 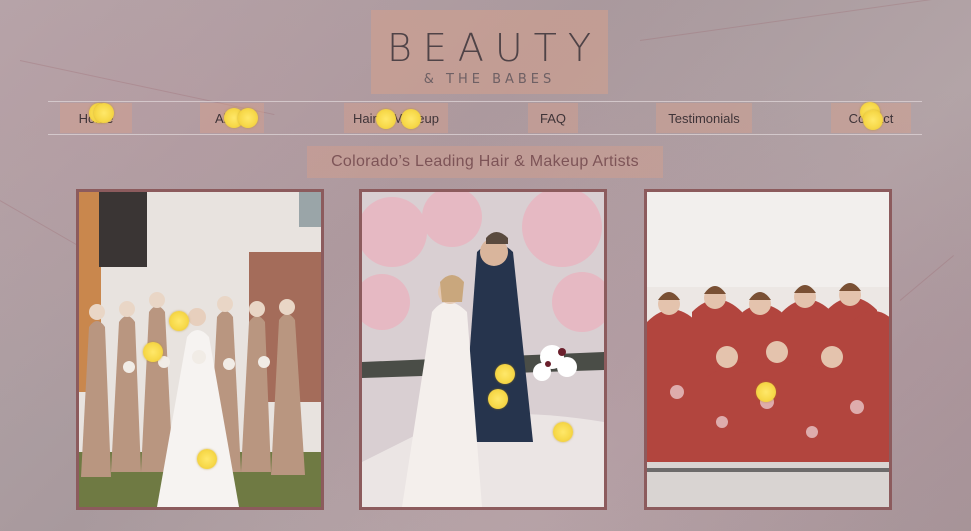 What do you see at coordinates (494, 48) in the screenshot?
I see `logo-title: BEAUTY` at bounding box center [494, 48].